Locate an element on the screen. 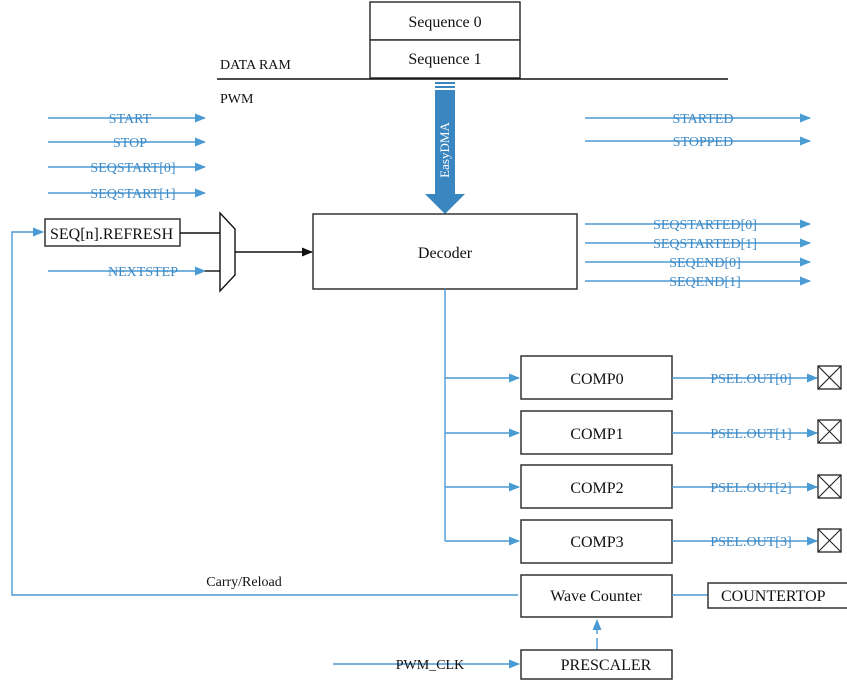  wave-counter-box: Wave Counter is located at coordinates (596, 596).